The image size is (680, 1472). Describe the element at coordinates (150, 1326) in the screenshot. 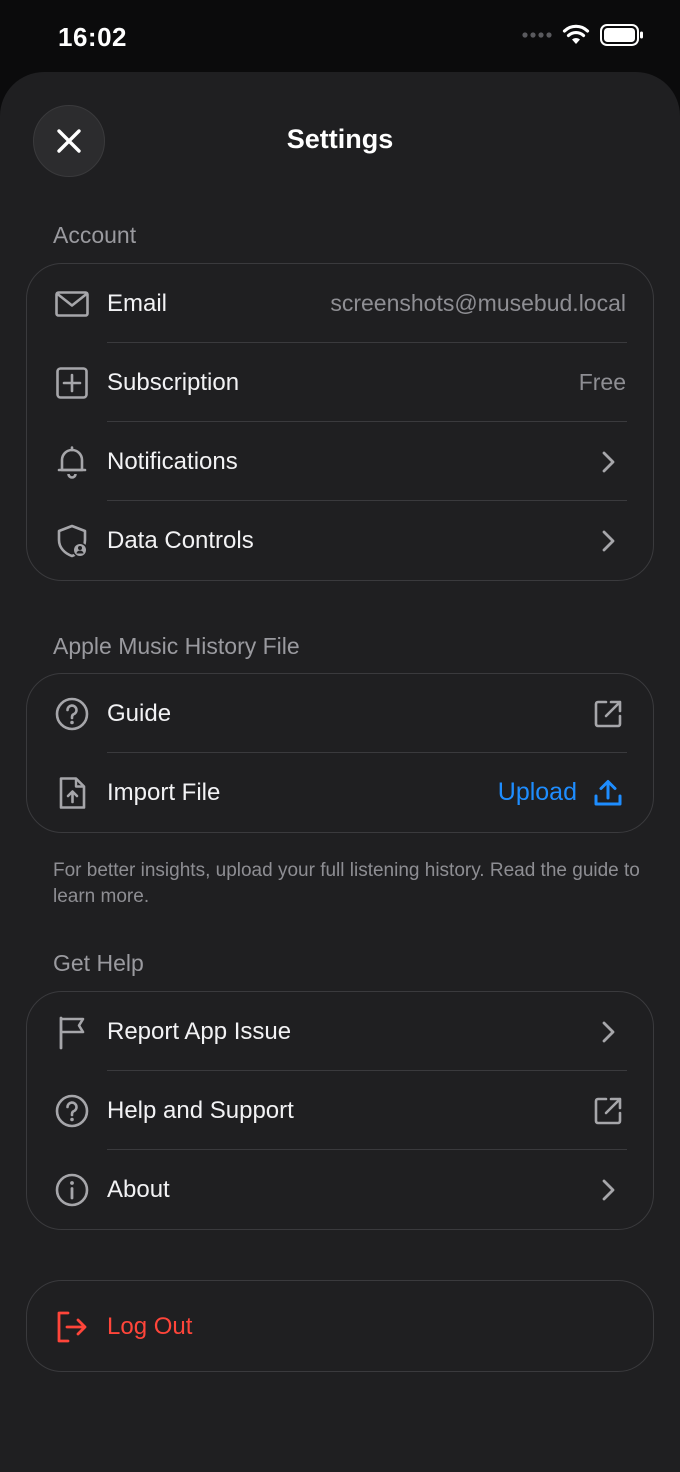

I see `logout-label: Log Out` at that location.